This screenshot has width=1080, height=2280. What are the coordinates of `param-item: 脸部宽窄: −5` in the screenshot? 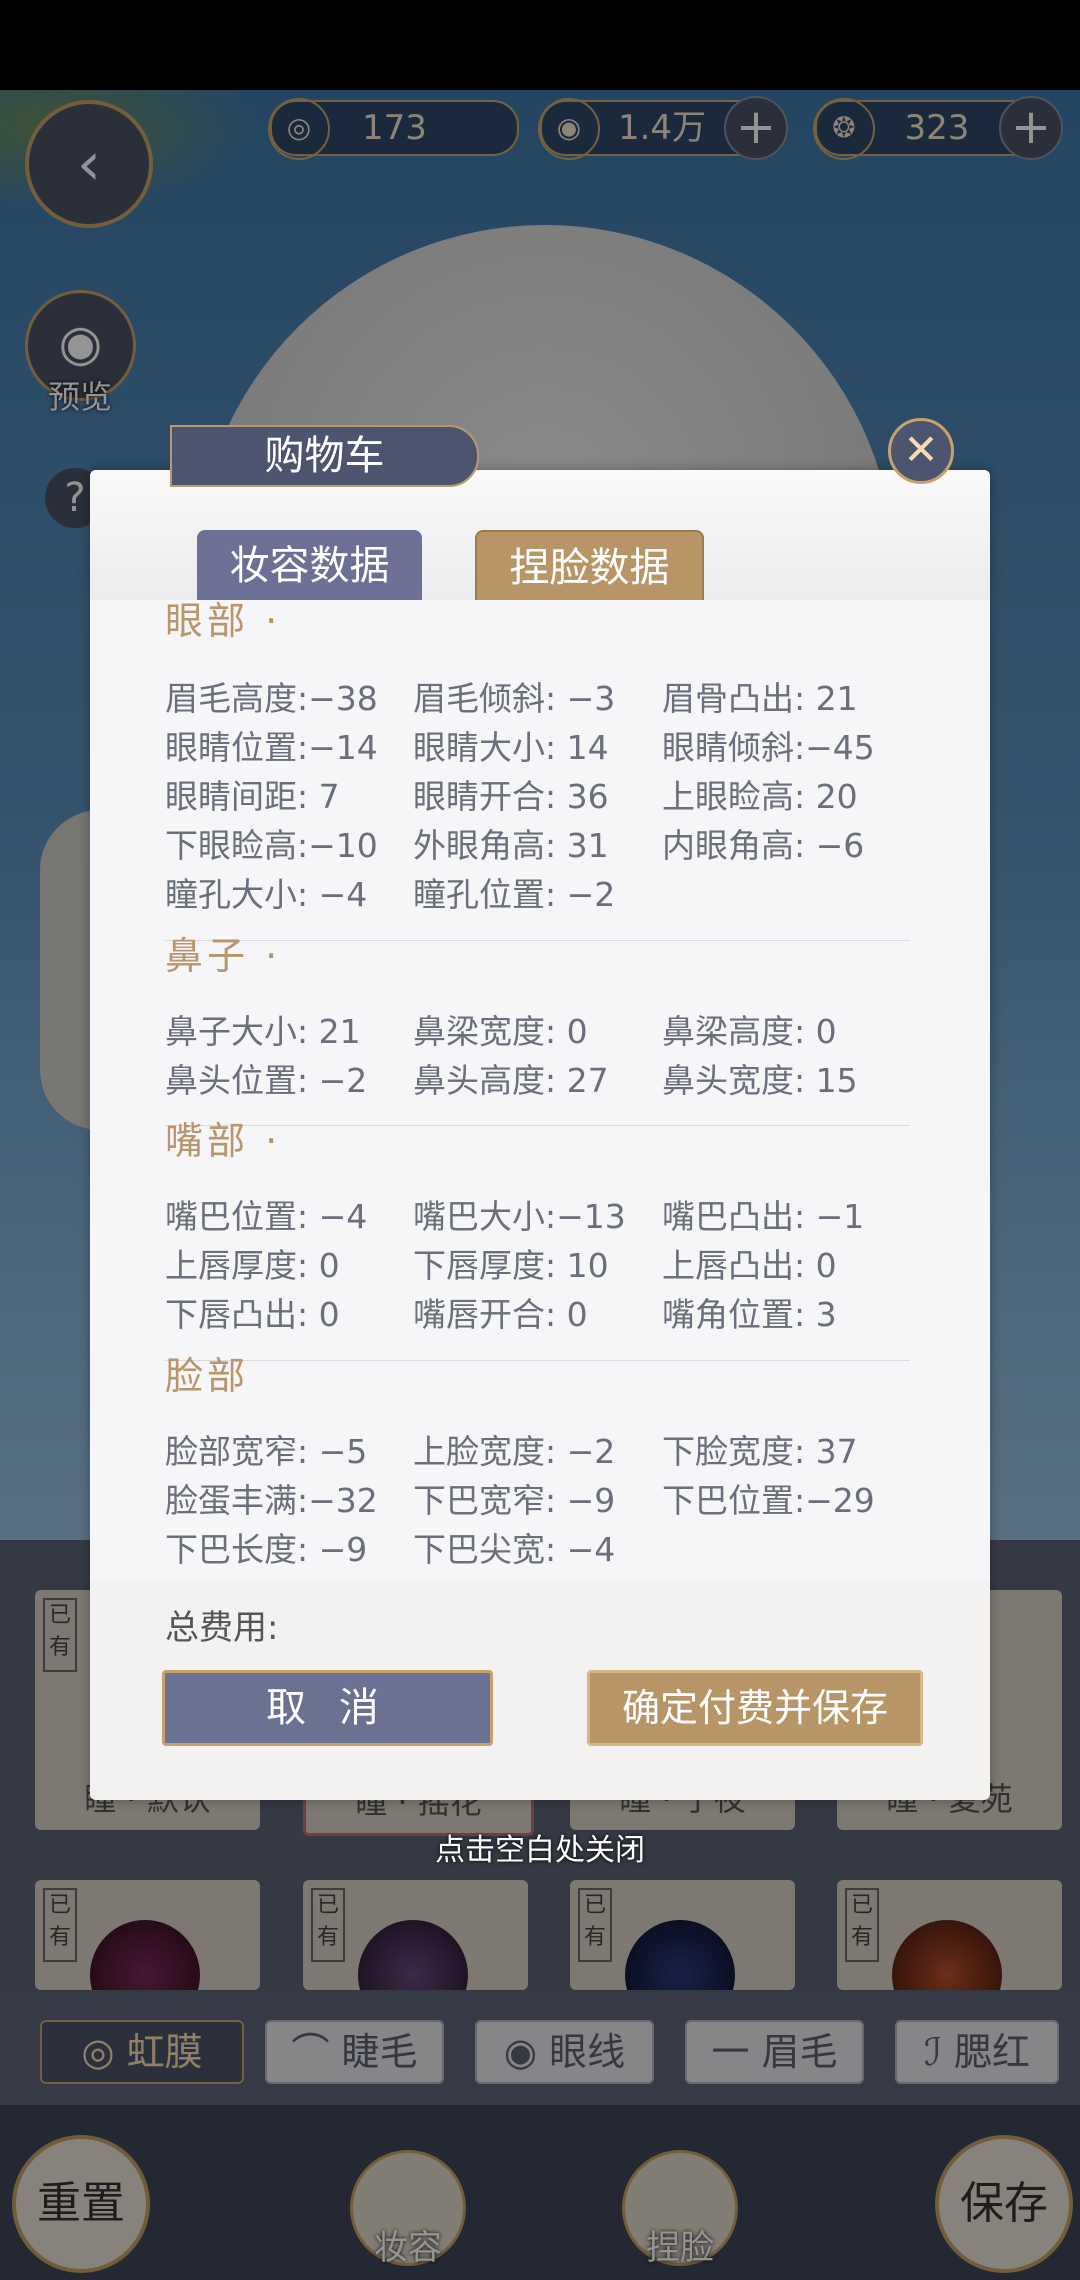 It's located at (266, 1451).